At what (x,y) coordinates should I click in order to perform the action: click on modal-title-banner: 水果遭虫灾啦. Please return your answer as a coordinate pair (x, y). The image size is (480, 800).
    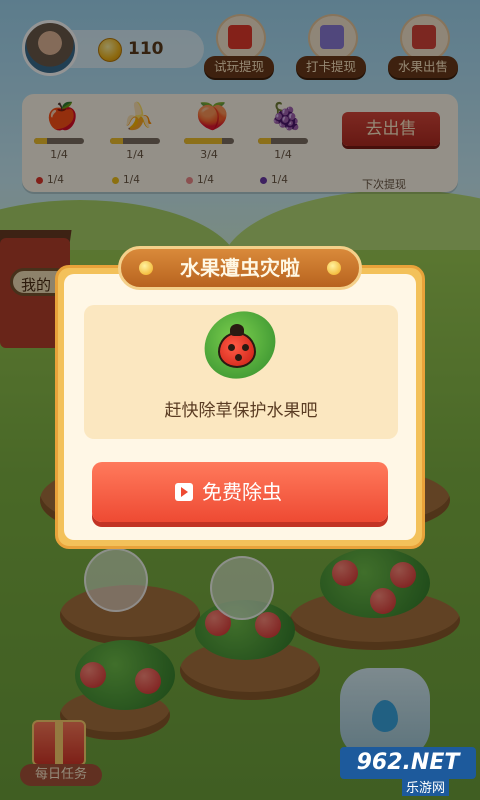
    Looking at the image, I should click on (240, 268).